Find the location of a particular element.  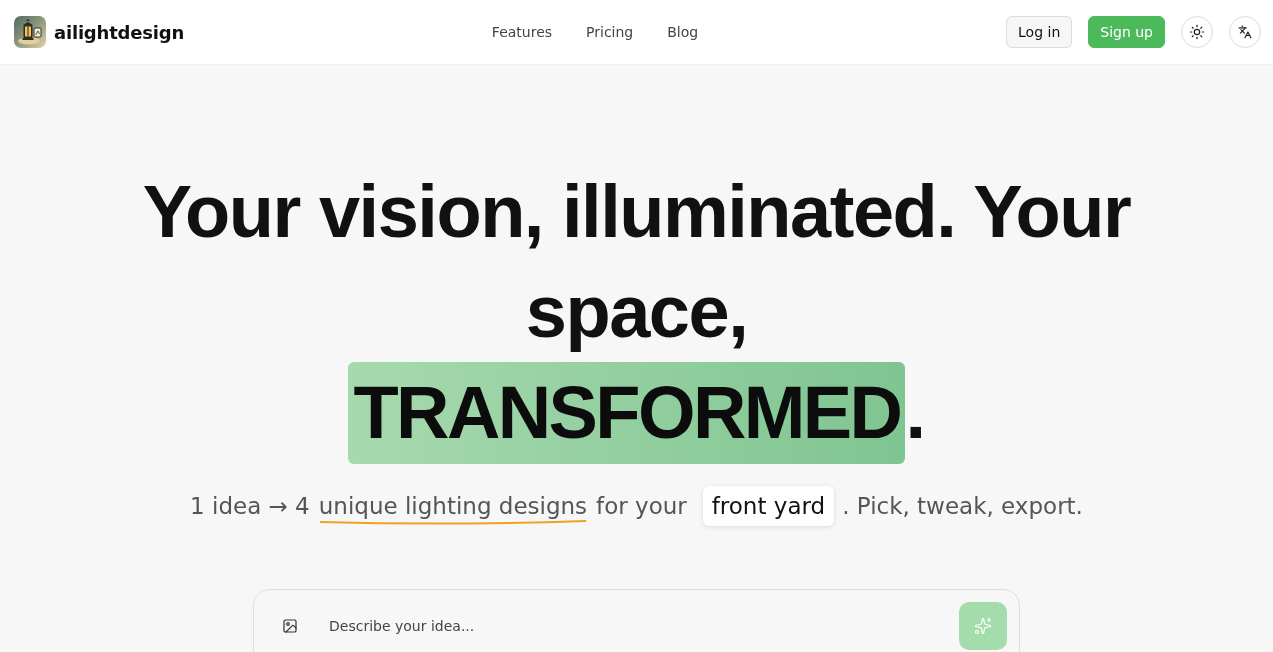

language-button is located at coordinates (1245, 32).